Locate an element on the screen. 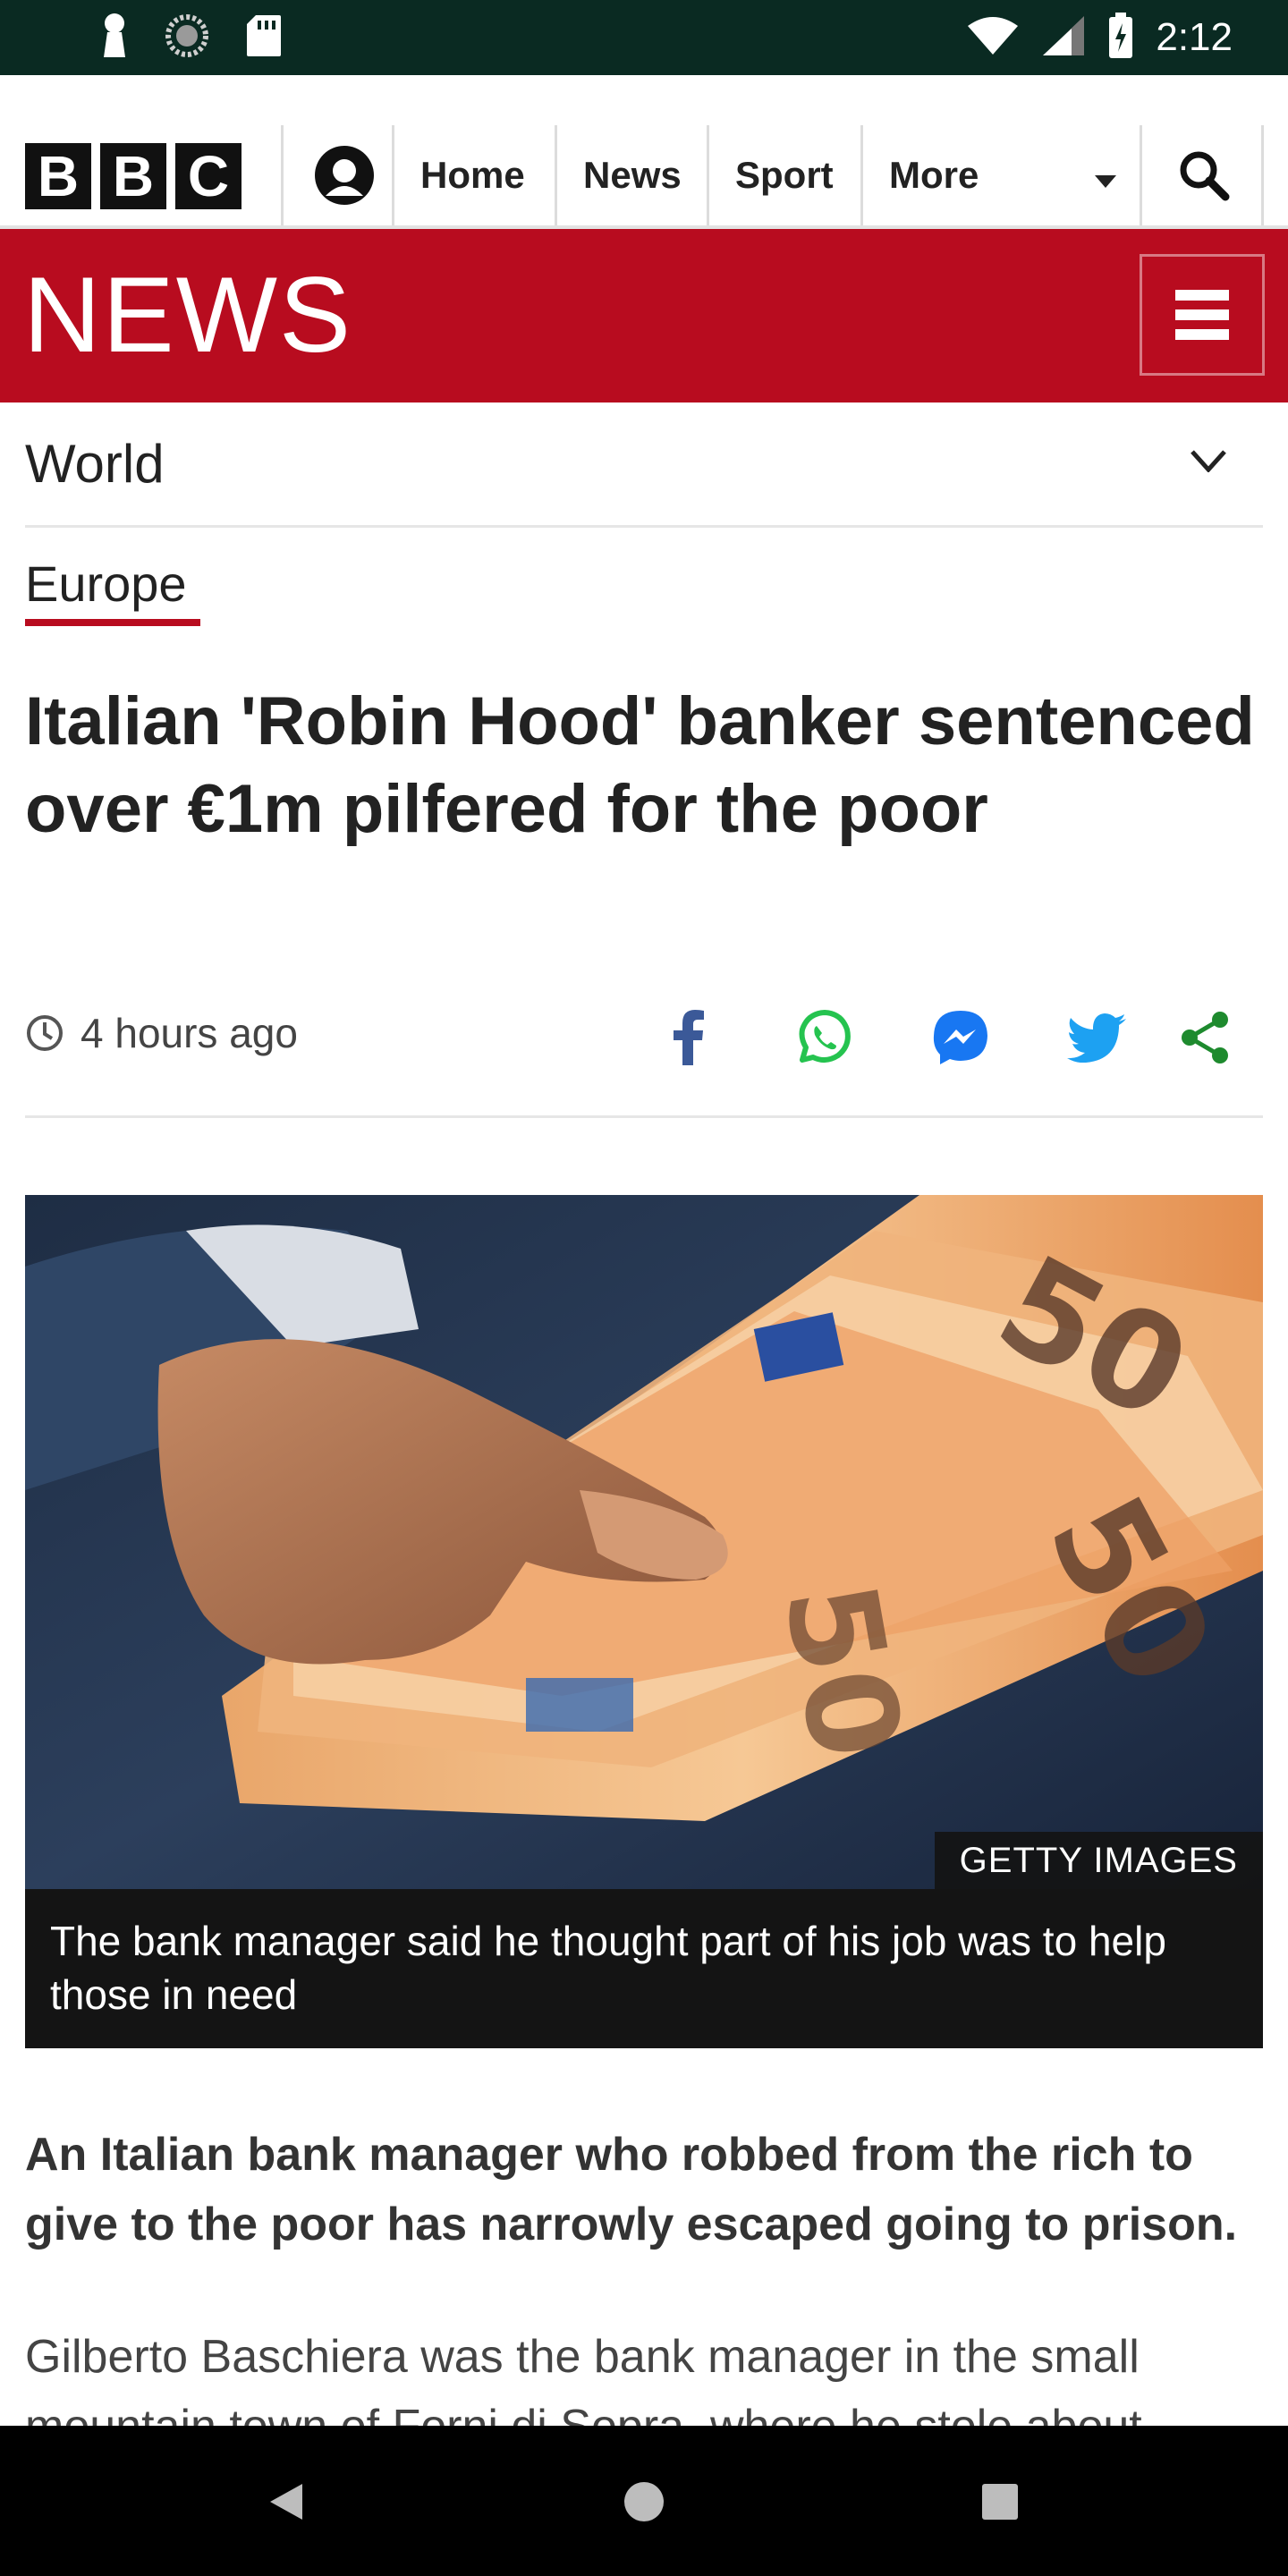 This screenshot has width=1288, height=2576. whatsapp-icon is located at coordinates (825, 1036).